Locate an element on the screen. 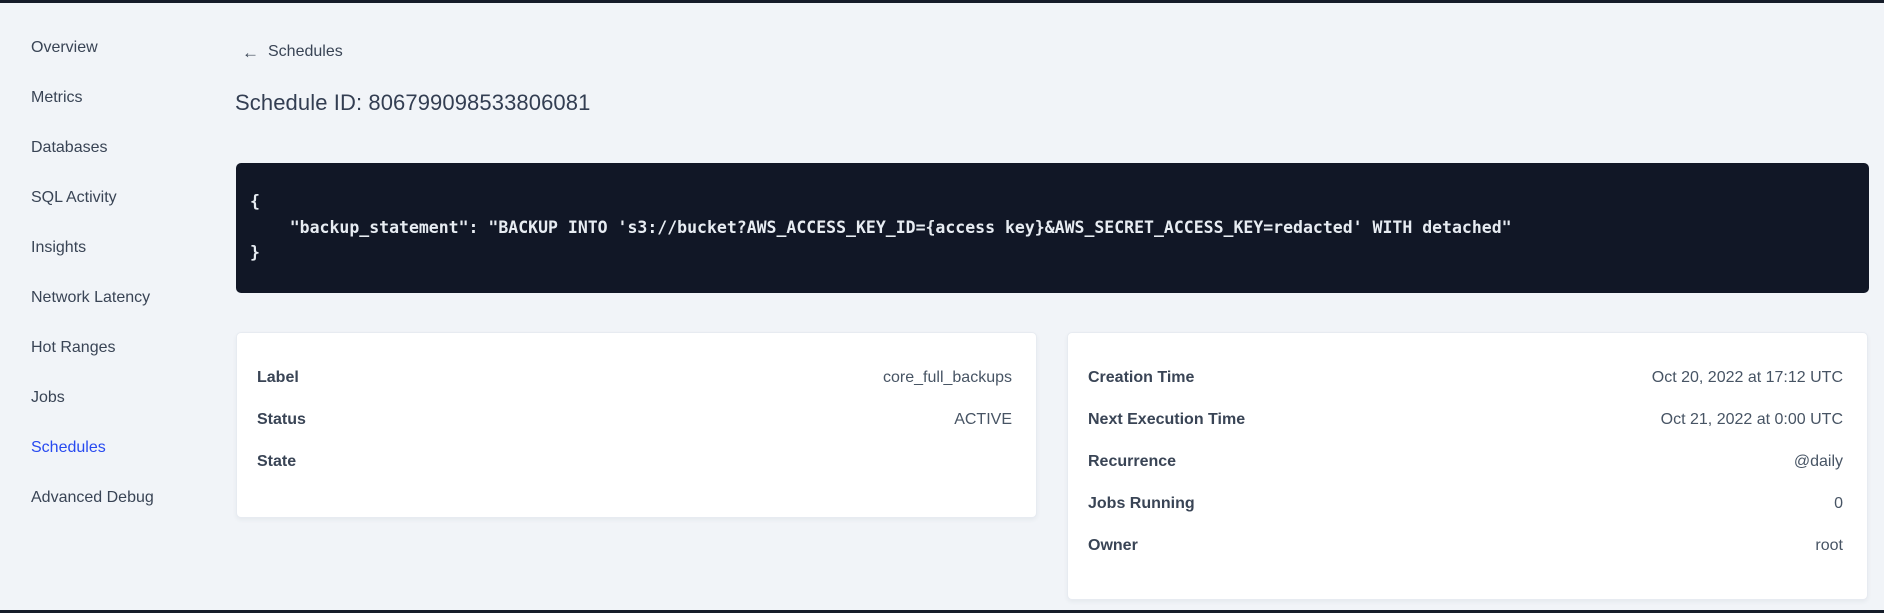  row-value: Oct 20, 2022 at 17:12 UTC is located at coordinates (1747, 377).